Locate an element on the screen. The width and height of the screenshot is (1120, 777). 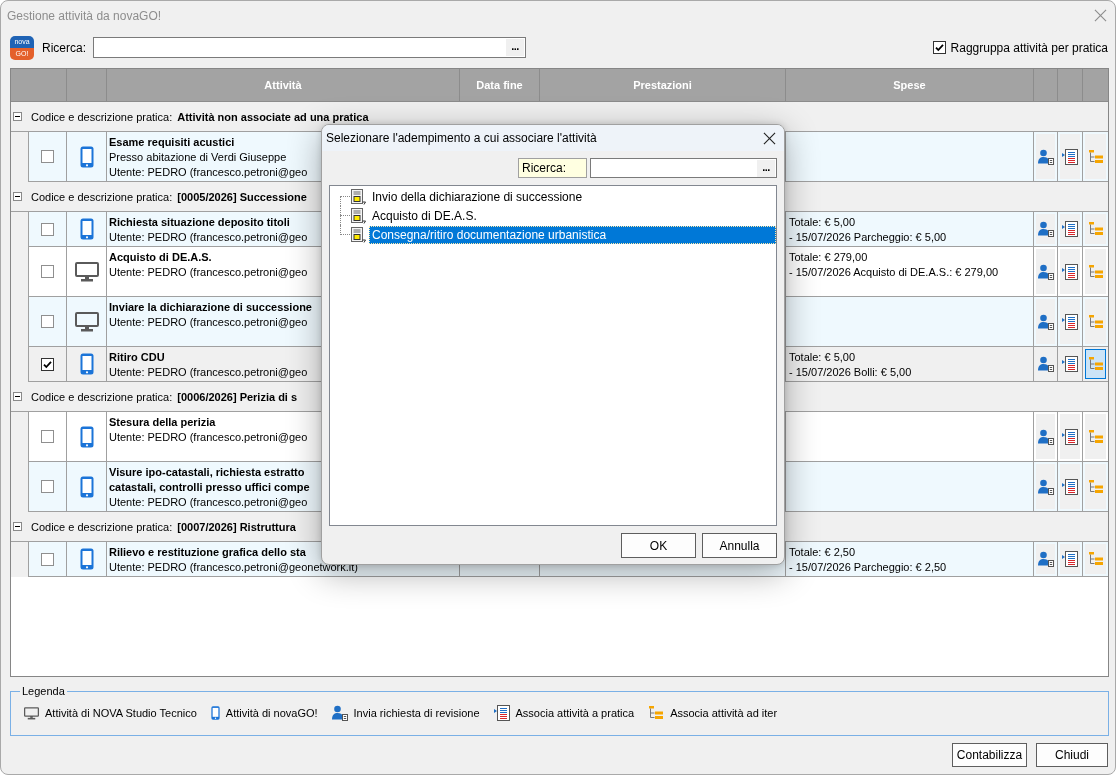
window-title: Gestione attività da novaGO! is located at coordinates (85, 15).